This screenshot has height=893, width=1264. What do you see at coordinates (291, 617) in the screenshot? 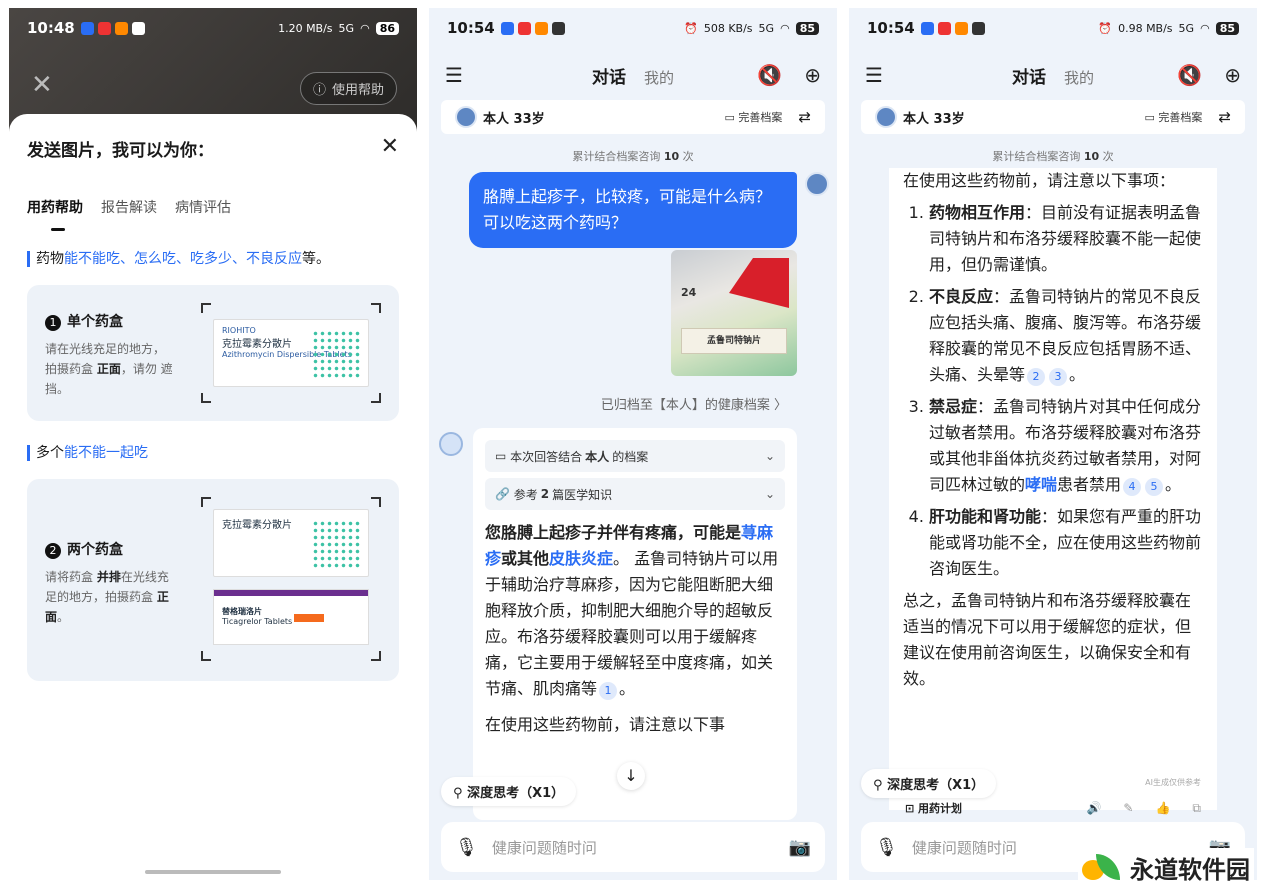
I see `medicine-box-sample-2: 替格瑞洛片 Ticagrelor Tablets` at bounding box center [291, 617].